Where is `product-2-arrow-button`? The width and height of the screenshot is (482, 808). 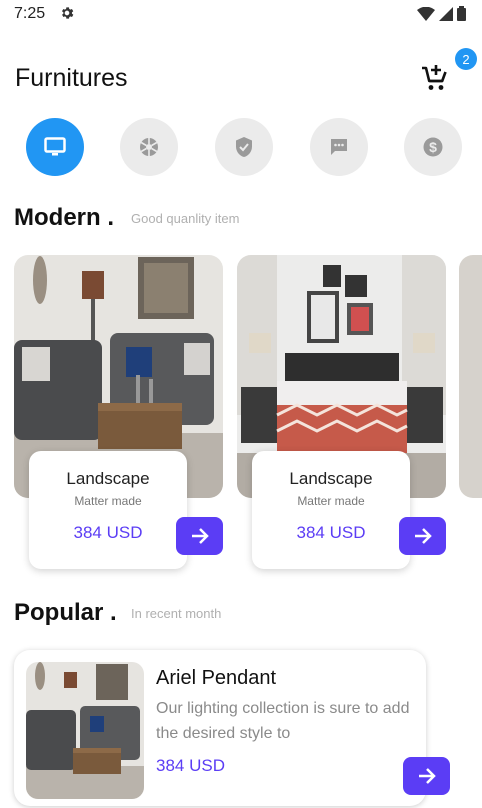 product-2-arrow-button is located at coordinates (422, 536).